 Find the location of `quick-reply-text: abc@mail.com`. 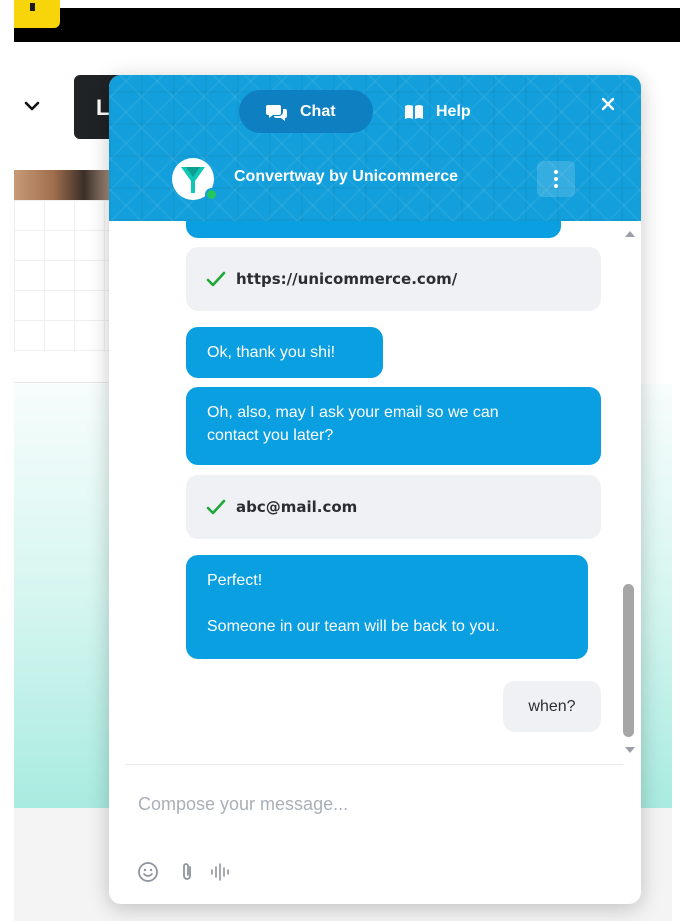

quick-reply-text: abc@mail.com is located at coordinates (297, 507).